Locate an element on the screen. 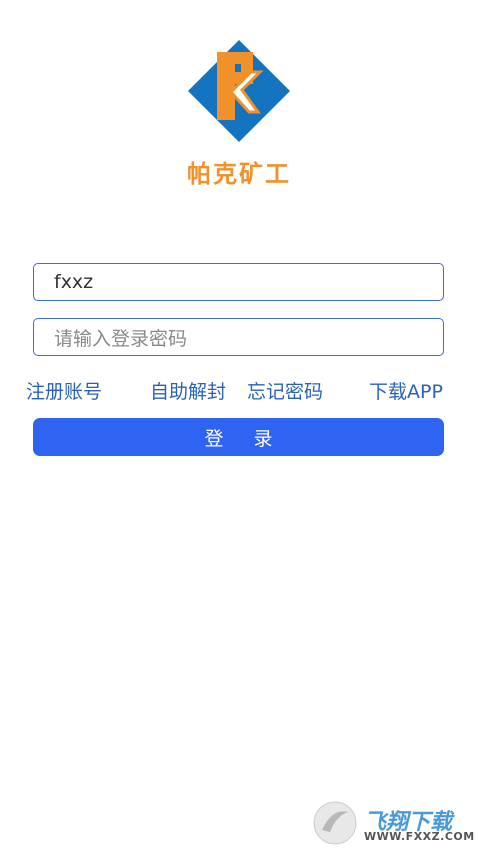 The width and height of the screenshot is (478, 858). forgot-password-link: 忘记密码 is located at coordinates (285, 390).